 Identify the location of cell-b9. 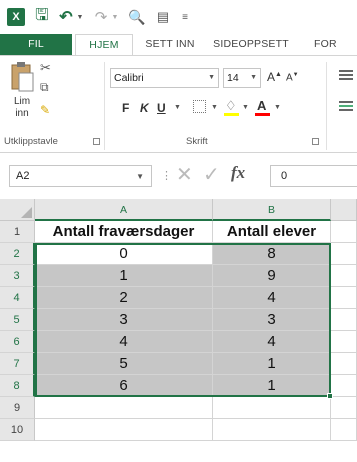
(272, 408).